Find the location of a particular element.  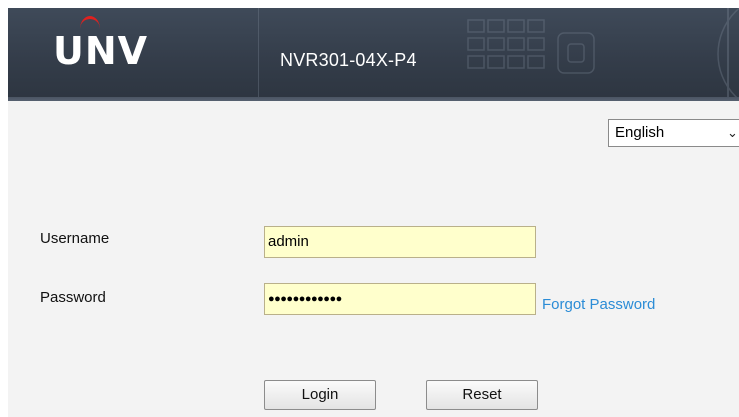

forgot-password-link: Forgot Password is located at coordinates (598, 304).